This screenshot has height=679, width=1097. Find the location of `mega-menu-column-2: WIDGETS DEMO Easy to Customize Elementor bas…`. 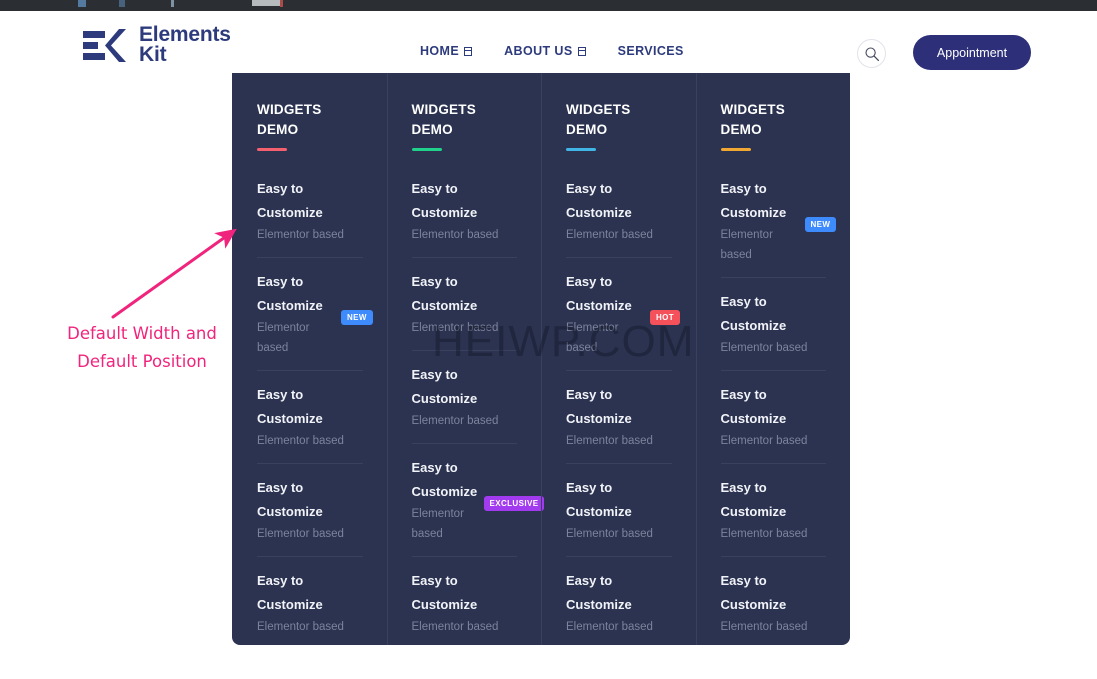

mega-menu-column-2: WIDGETS DEMO Easy to Customize Elementor bas… is located at coordinates (465, 359).